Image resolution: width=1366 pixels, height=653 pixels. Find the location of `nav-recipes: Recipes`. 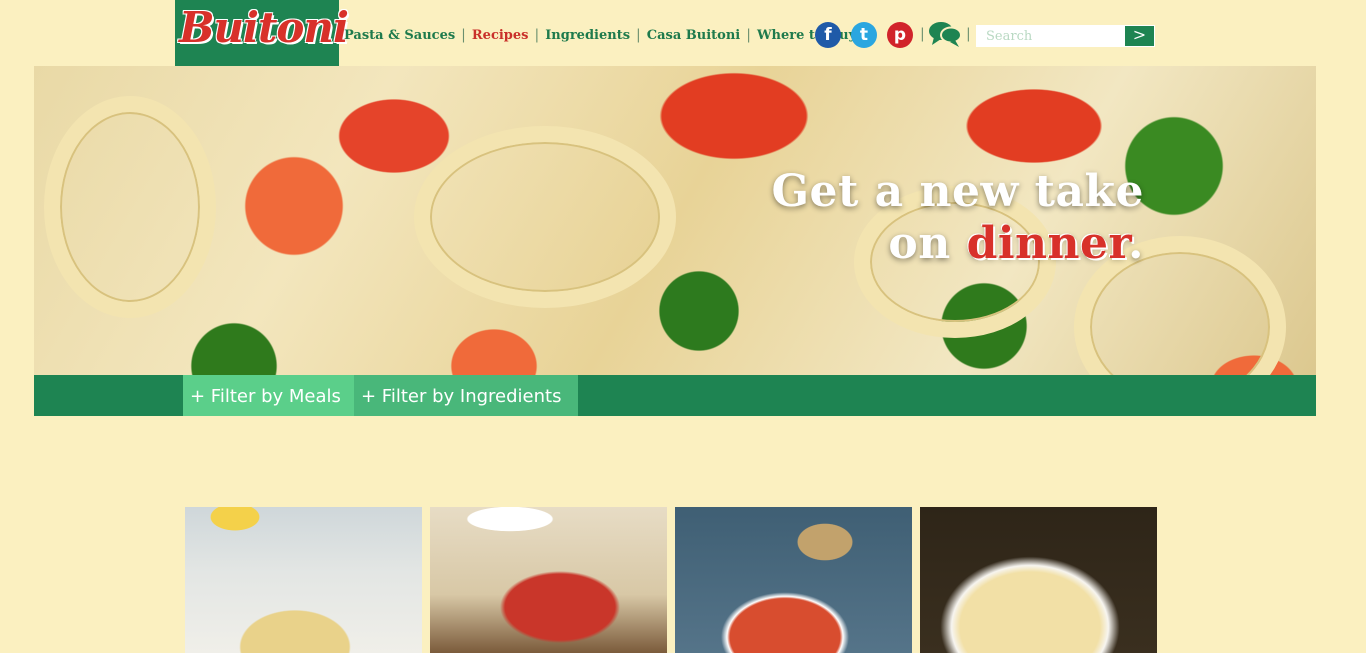

nav-recipes: Recipes is located at coordinates (500, 35).